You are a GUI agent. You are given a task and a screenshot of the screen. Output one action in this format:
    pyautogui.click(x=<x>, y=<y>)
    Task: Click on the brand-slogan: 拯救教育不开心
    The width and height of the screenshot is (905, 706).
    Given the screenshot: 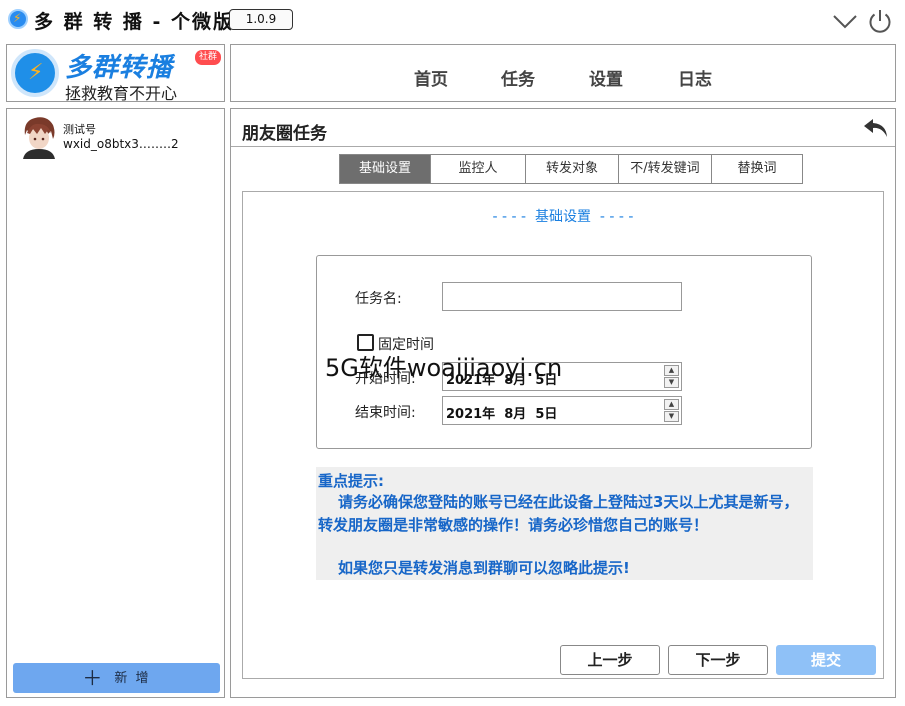 What is the action you would take?
    pyautogui.click(x=121, y=93)
    